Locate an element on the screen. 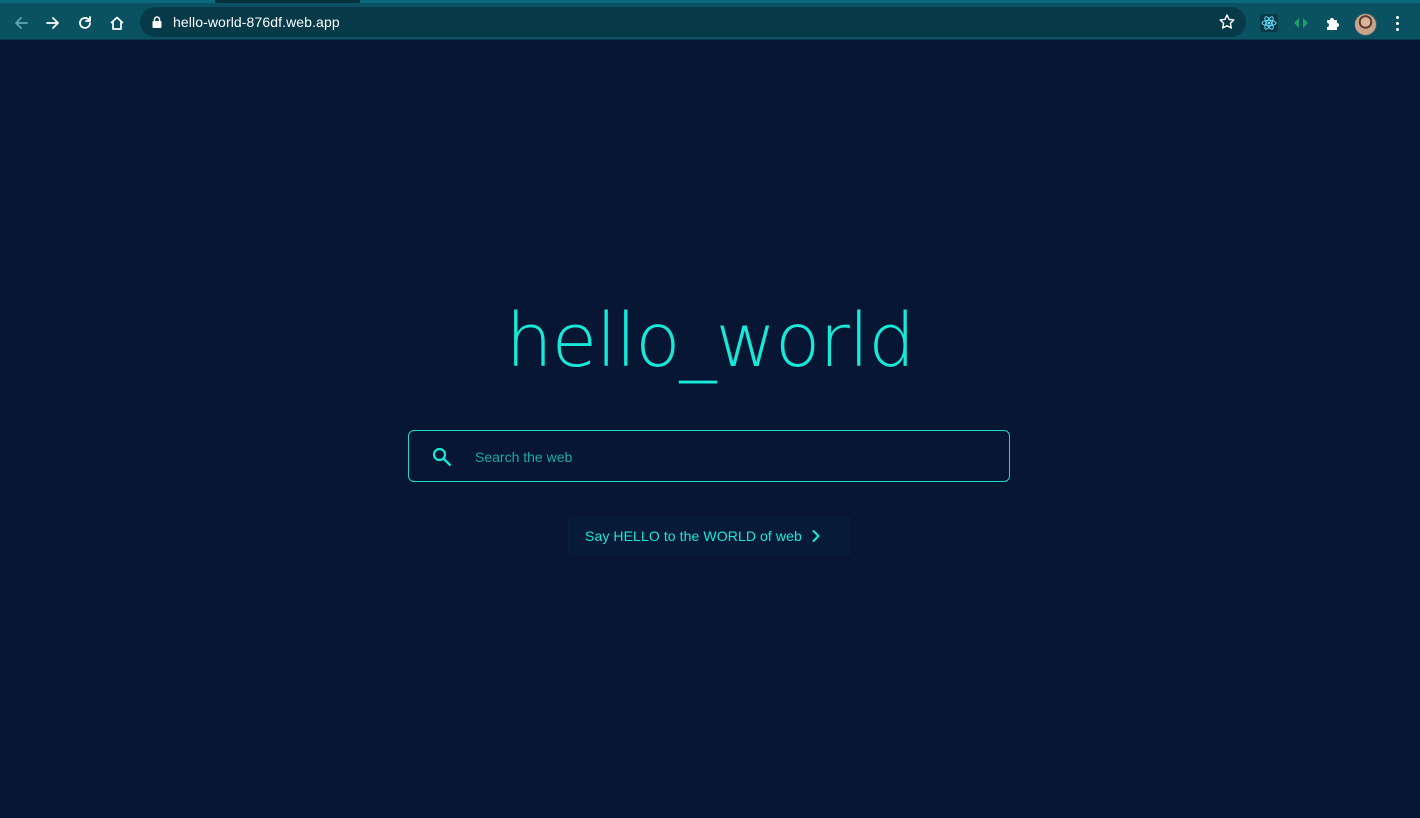  say-hello-button: Say HELLO to the WORLD of web is located at coordinates (709, 536).